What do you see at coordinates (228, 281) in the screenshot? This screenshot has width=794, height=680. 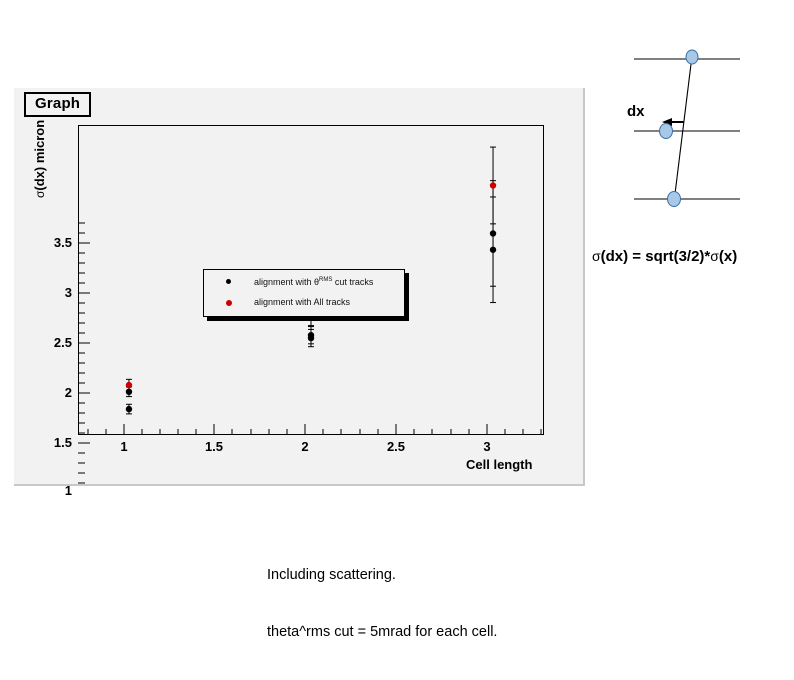 I see `legend-marker-black-dot` at bounding box center [228, 281].